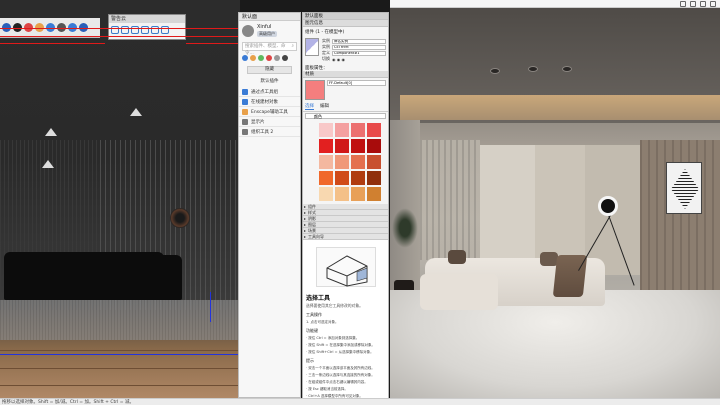 The image size is (720, 405). Describe the element at coordinates (269, 30) in the screenshot. I see `user-card: Xinful 高级用户` at that location.